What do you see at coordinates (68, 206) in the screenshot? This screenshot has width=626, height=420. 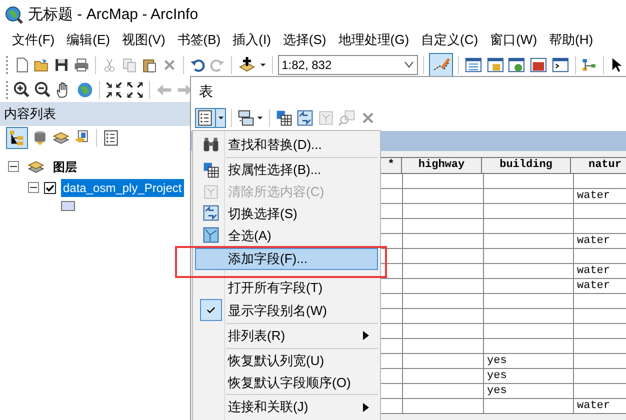 I see `symbol-swatch` at bounding box center [68, 206].